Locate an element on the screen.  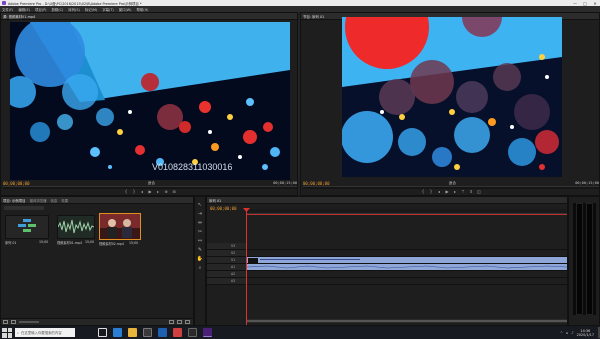
source-overlay-text: V010828311030016 is located at coordinates (192, 167).